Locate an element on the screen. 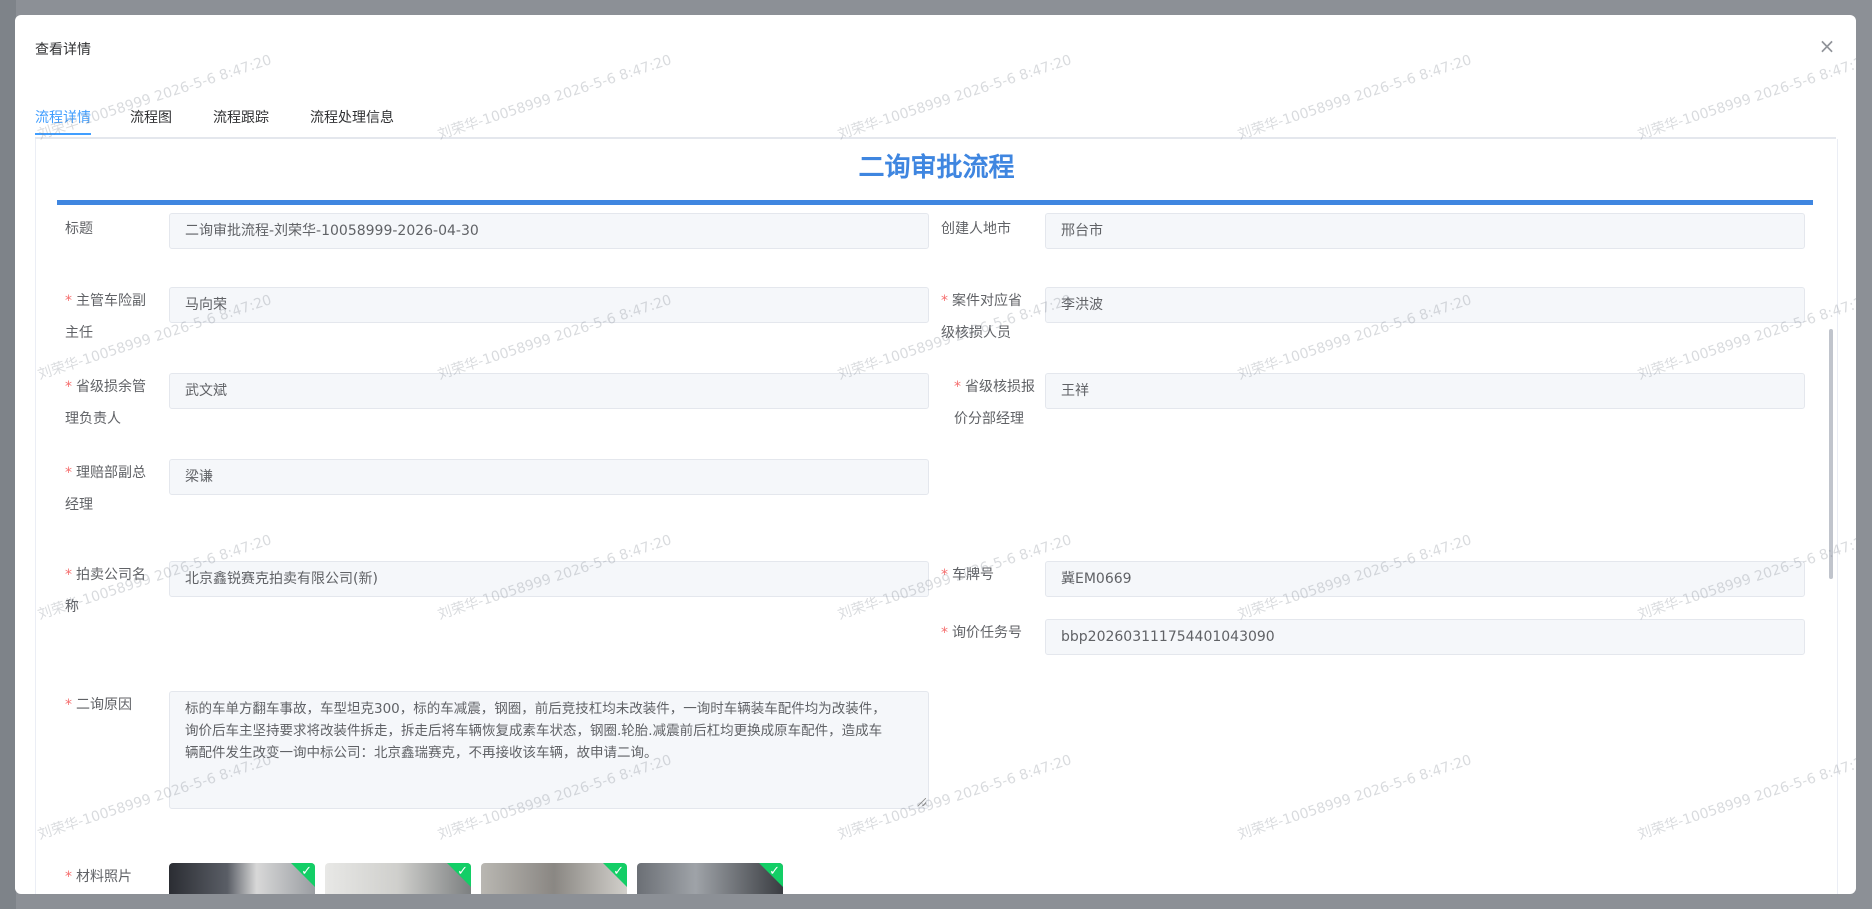 This screenshot has width=1872, height=909. claims-deputy-label: * 理赔部副总 经理 is located at coordinates (105, 489).